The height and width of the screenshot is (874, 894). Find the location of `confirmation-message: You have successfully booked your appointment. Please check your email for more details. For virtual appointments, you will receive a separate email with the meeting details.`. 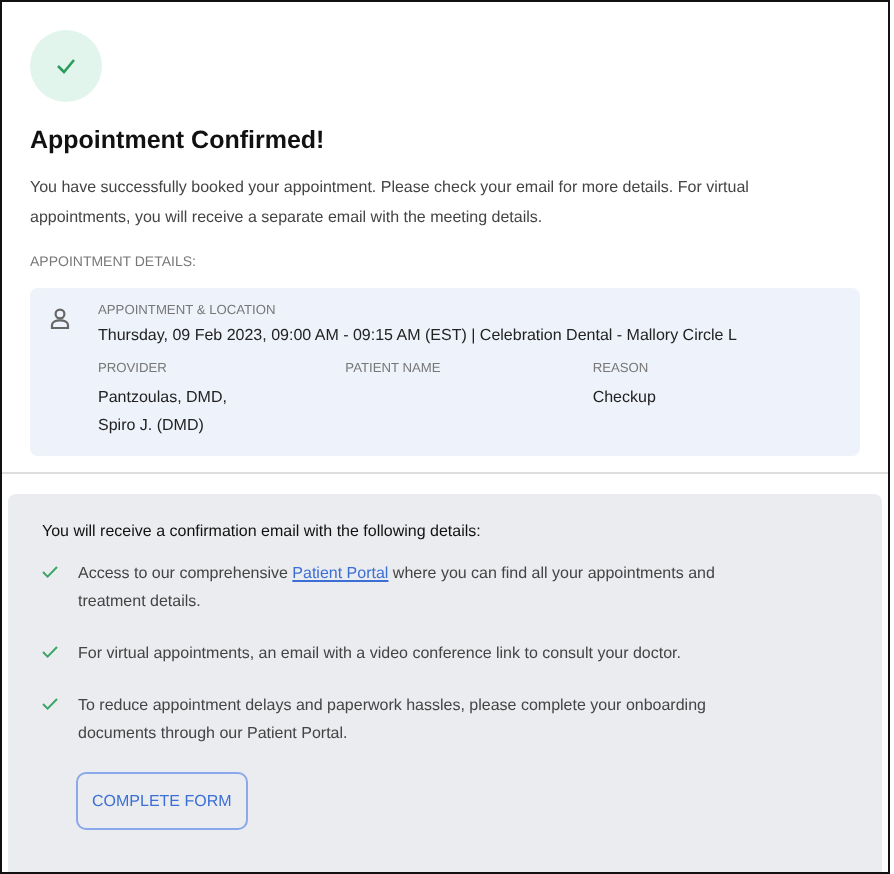

confirmation-message: You have successfully booked your appointment. Please check your email for more details. For virtual appointments, you will receive a separate email with the meeting details. is located at coordinates (390, 203).